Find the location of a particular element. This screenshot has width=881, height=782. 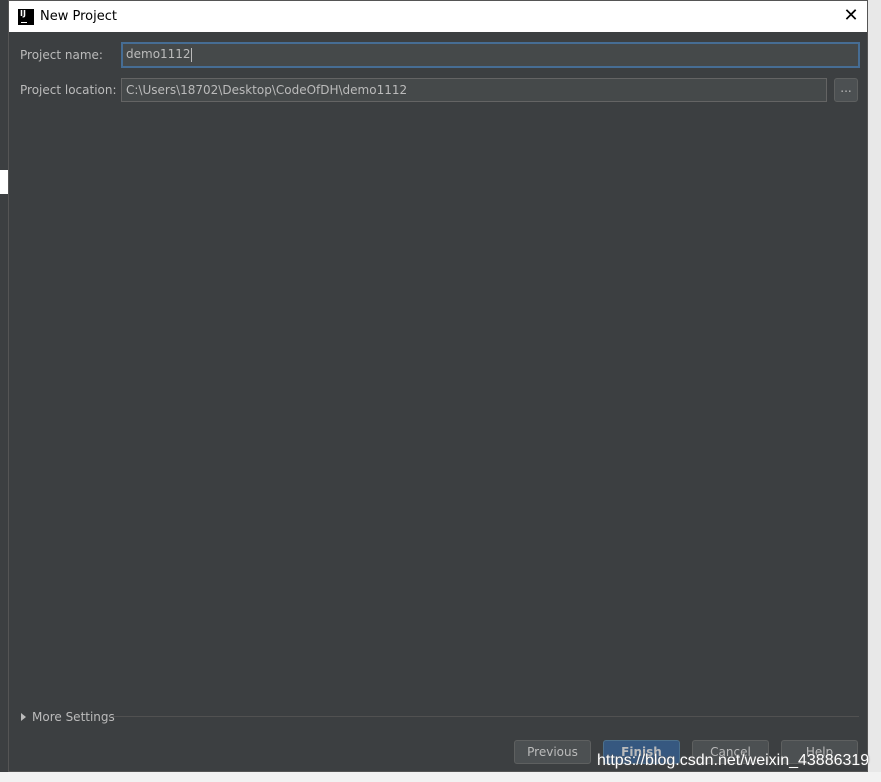

project-name-input: demo1112 is located at coordinates (490, 55).